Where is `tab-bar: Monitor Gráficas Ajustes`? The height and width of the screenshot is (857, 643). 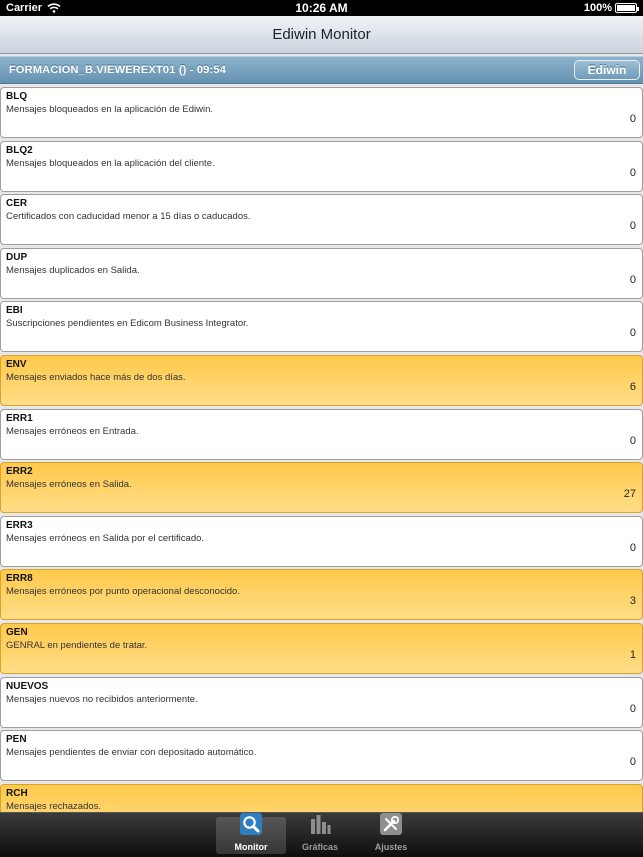 tab-bar: Monitor Gráficas Ajustes is located at coordinates (321, 834).